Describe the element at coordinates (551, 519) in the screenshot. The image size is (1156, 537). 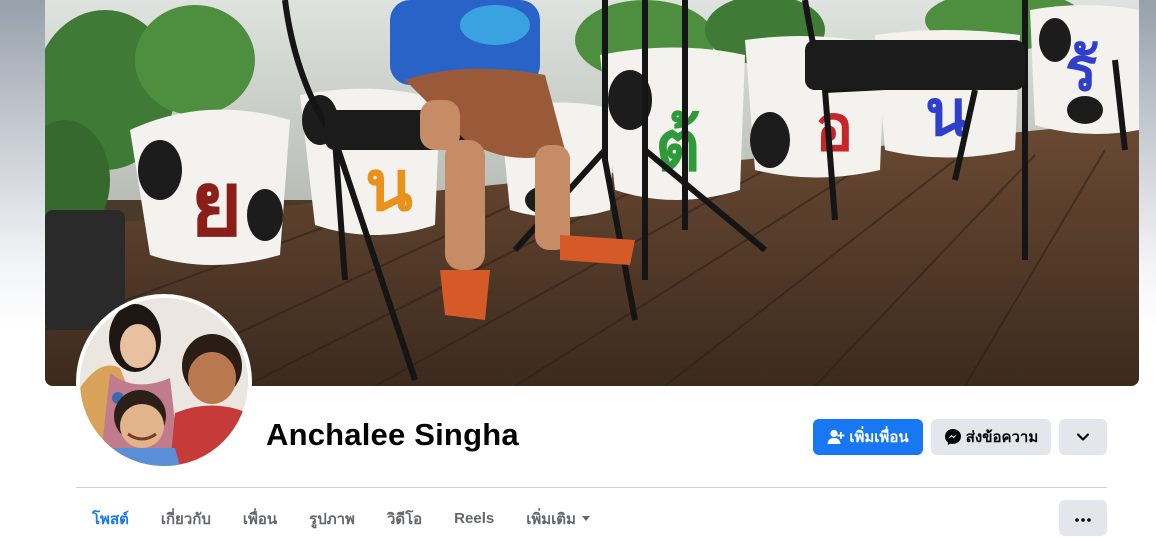
I see `tab-more-label: เพิ่มเติม` at that location.